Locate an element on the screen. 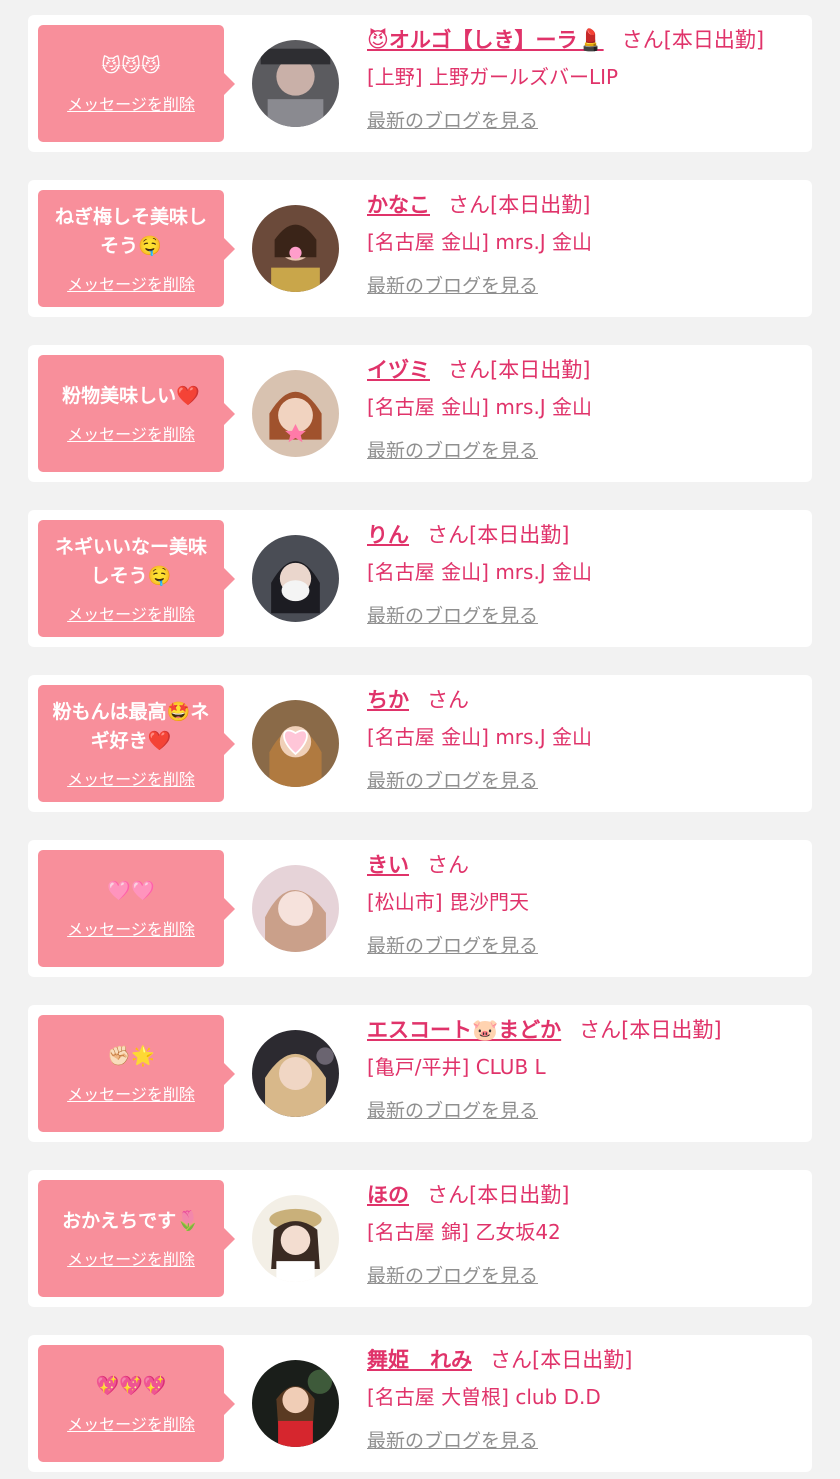 Image resolution: width=840 pixels, height=1479 pixels. message-bubble: おかえちです🌷 メッセージを削除 is located at coordinates (136, 1238).